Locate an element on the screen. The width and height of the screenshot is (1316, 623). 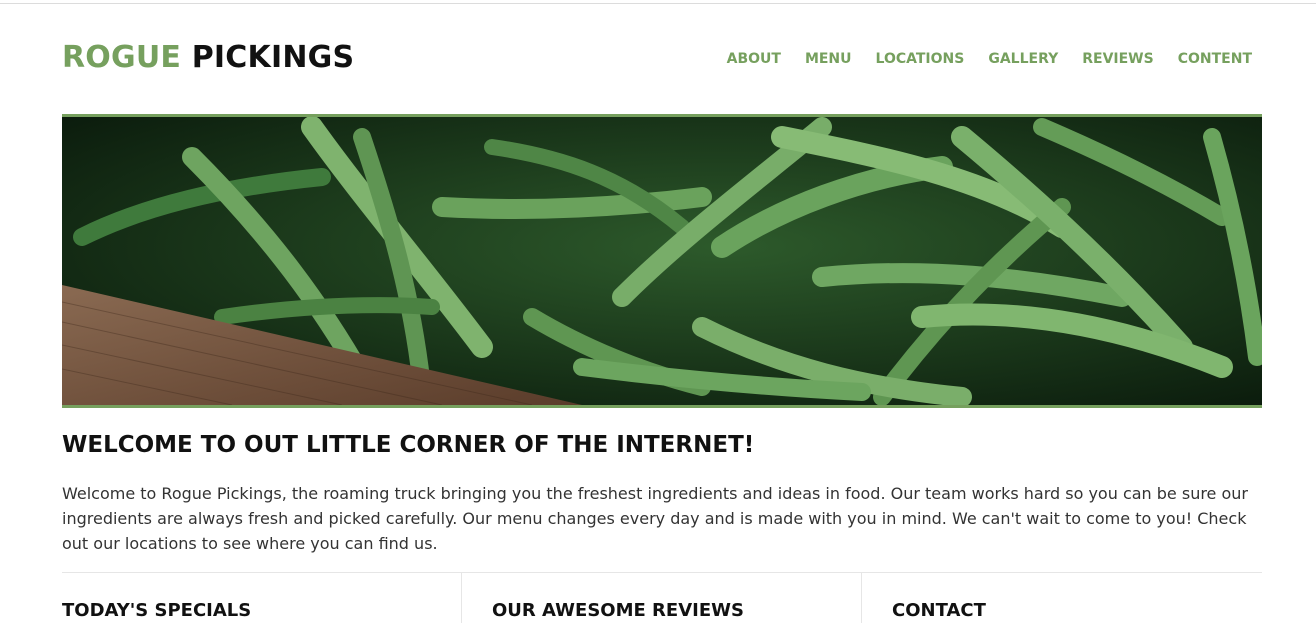
nav-link-content: CONTENT is located at coordinates (1215, 59).